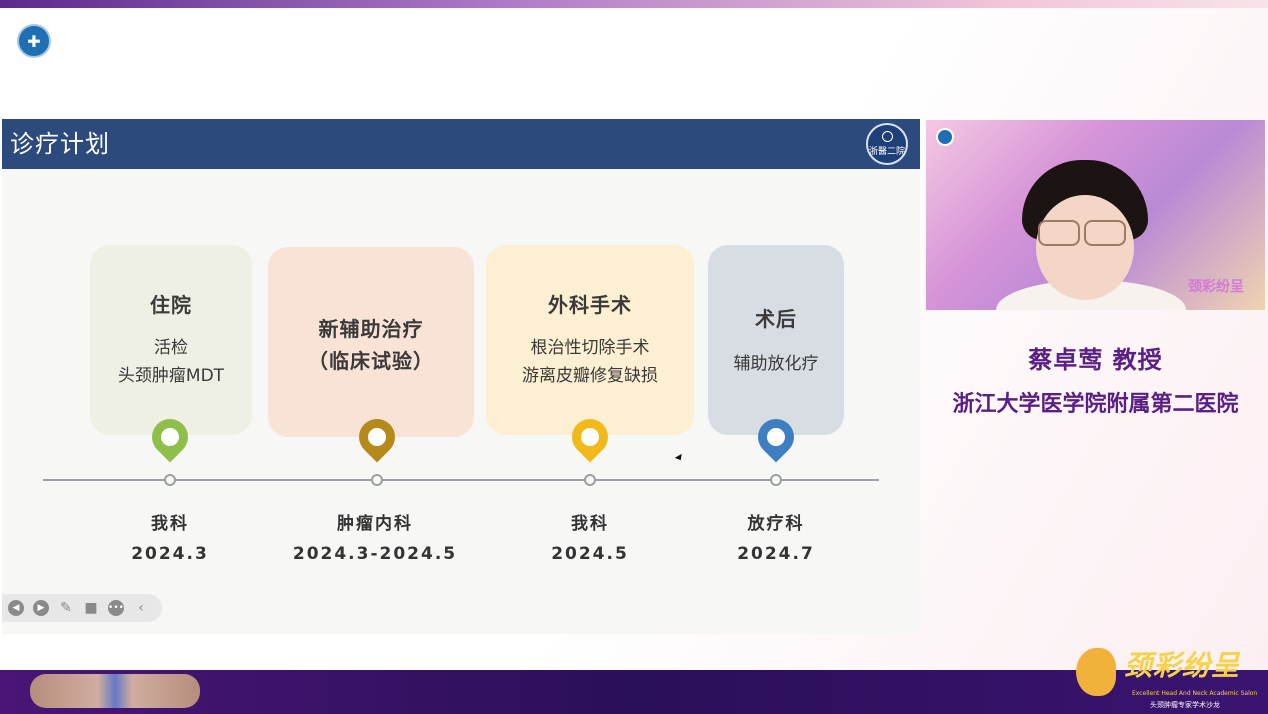  I want to click on stage-dept: 放疗科, so click(776, 524).